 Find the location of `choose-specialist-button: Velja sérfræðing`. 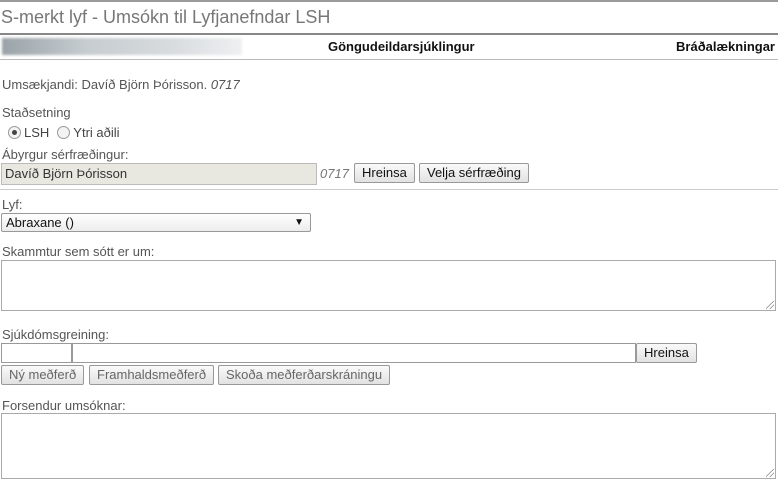

choose-specialist-button: Velja sérfræðing is located at coordinates (474, 173).